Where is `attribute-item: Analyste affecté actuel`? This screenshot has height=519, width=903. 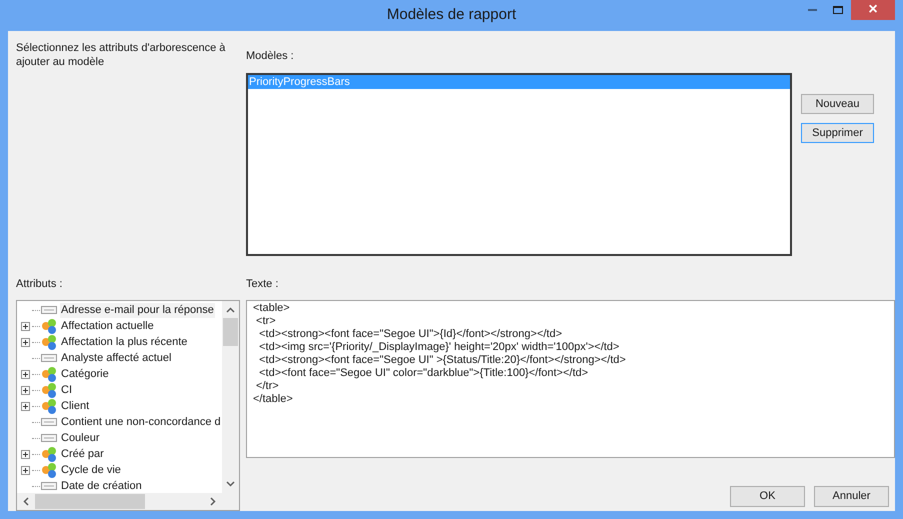
attribute-item: Analyste affecté actuel is located at coordinates (116, 358).